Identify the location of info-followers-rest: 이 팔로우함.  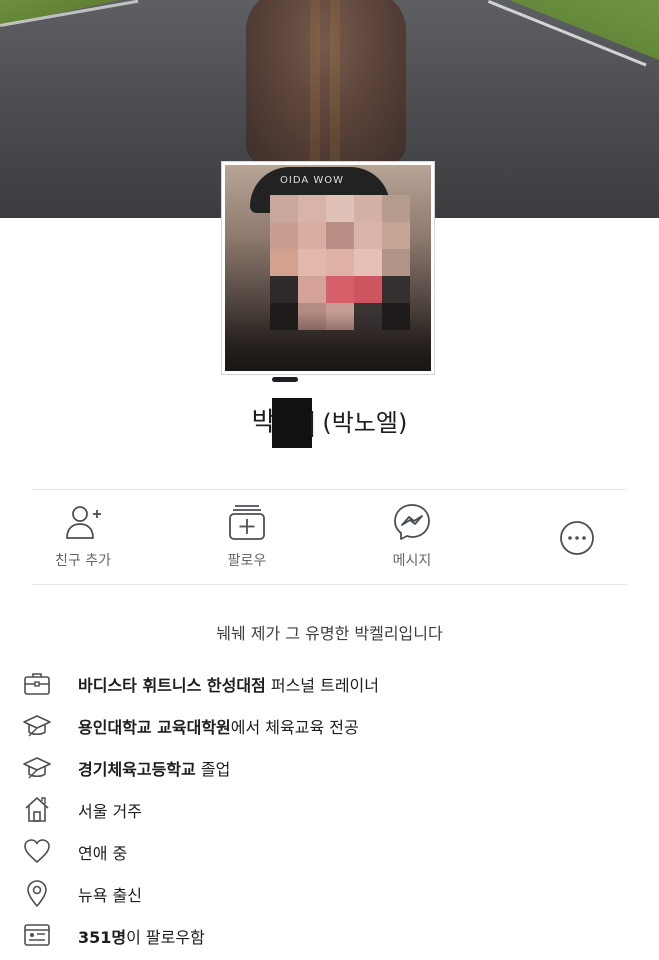
(165, 937).